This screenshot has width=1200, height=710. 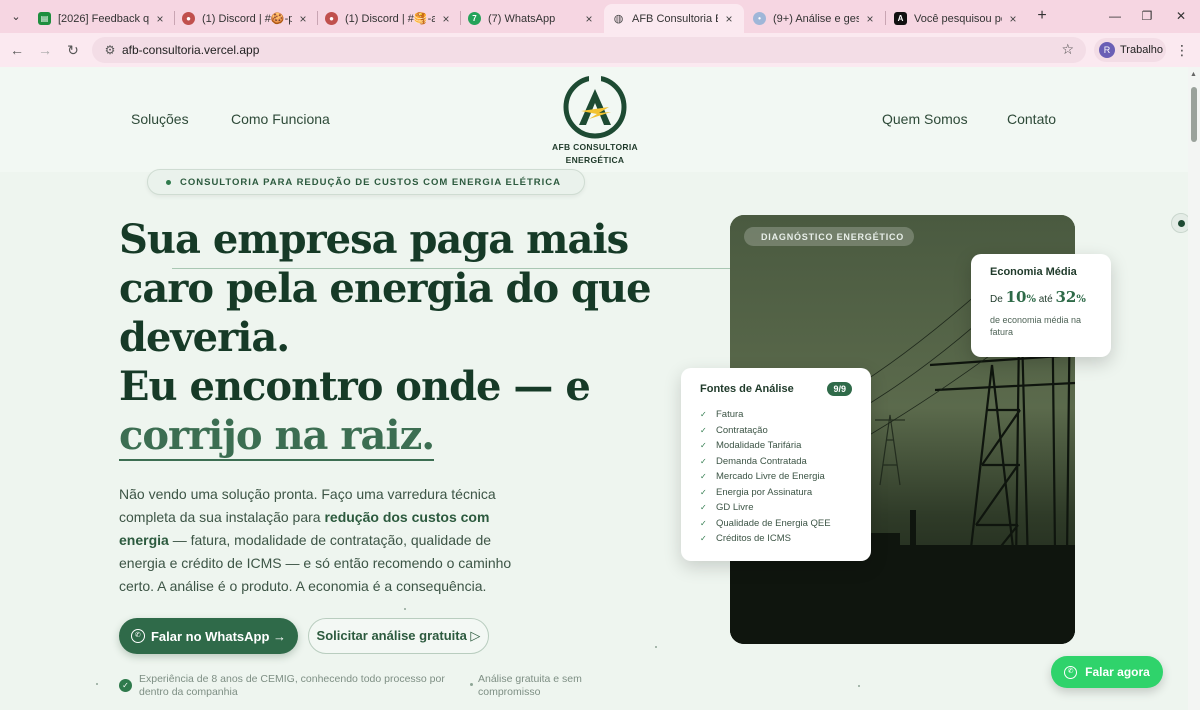 I want to click on bookmark-star-icon: ☆, so click(x=1067, y=49).